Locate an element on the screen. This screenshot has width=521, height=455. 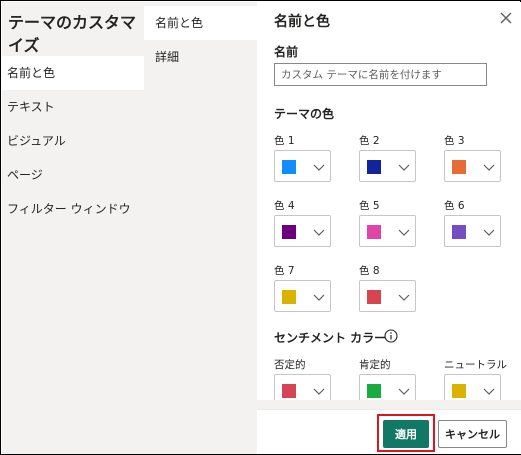
color-5-dropdown is located at coordinates (387, 231).